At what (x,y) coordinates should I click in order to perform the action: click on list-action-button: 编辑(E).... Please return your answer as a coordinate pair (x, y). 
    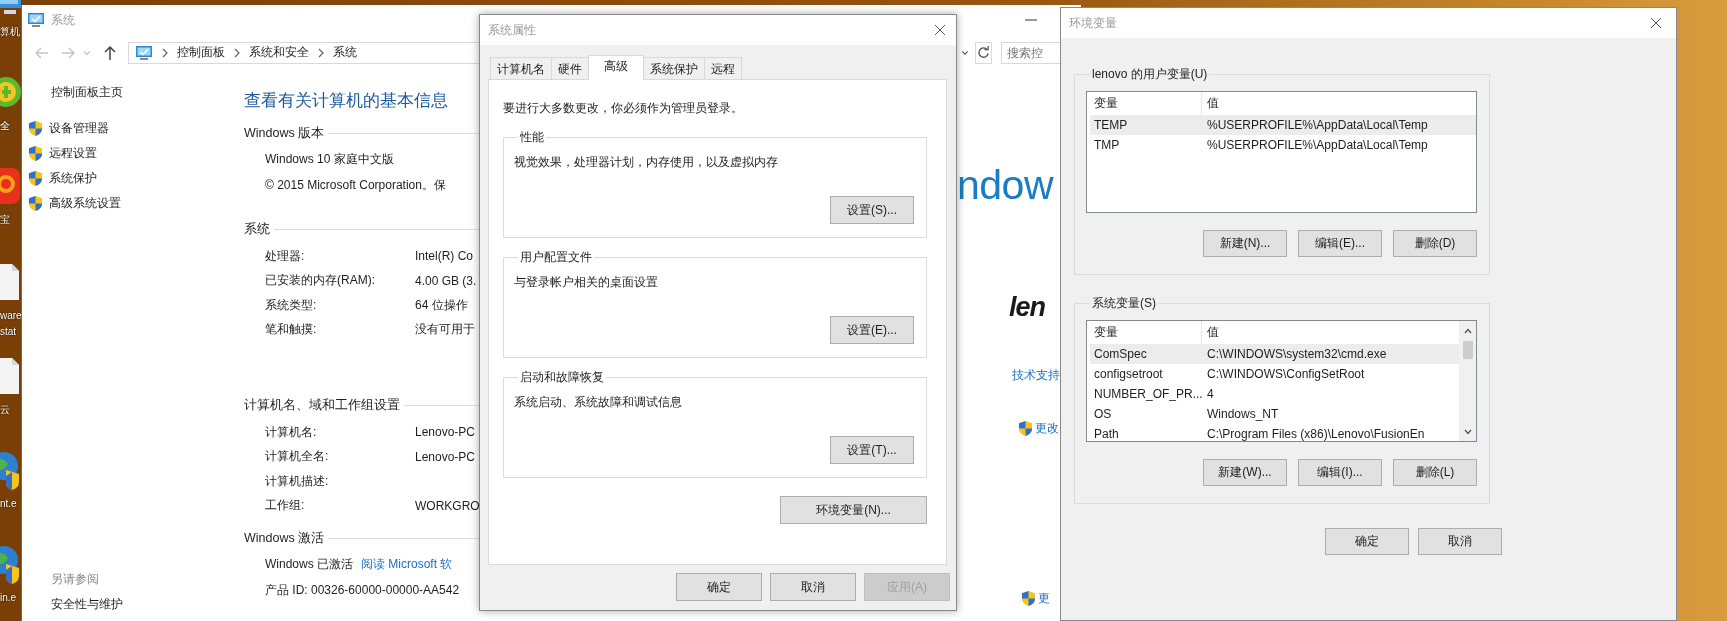
    Looking at the image, I should click on (1340, 243).